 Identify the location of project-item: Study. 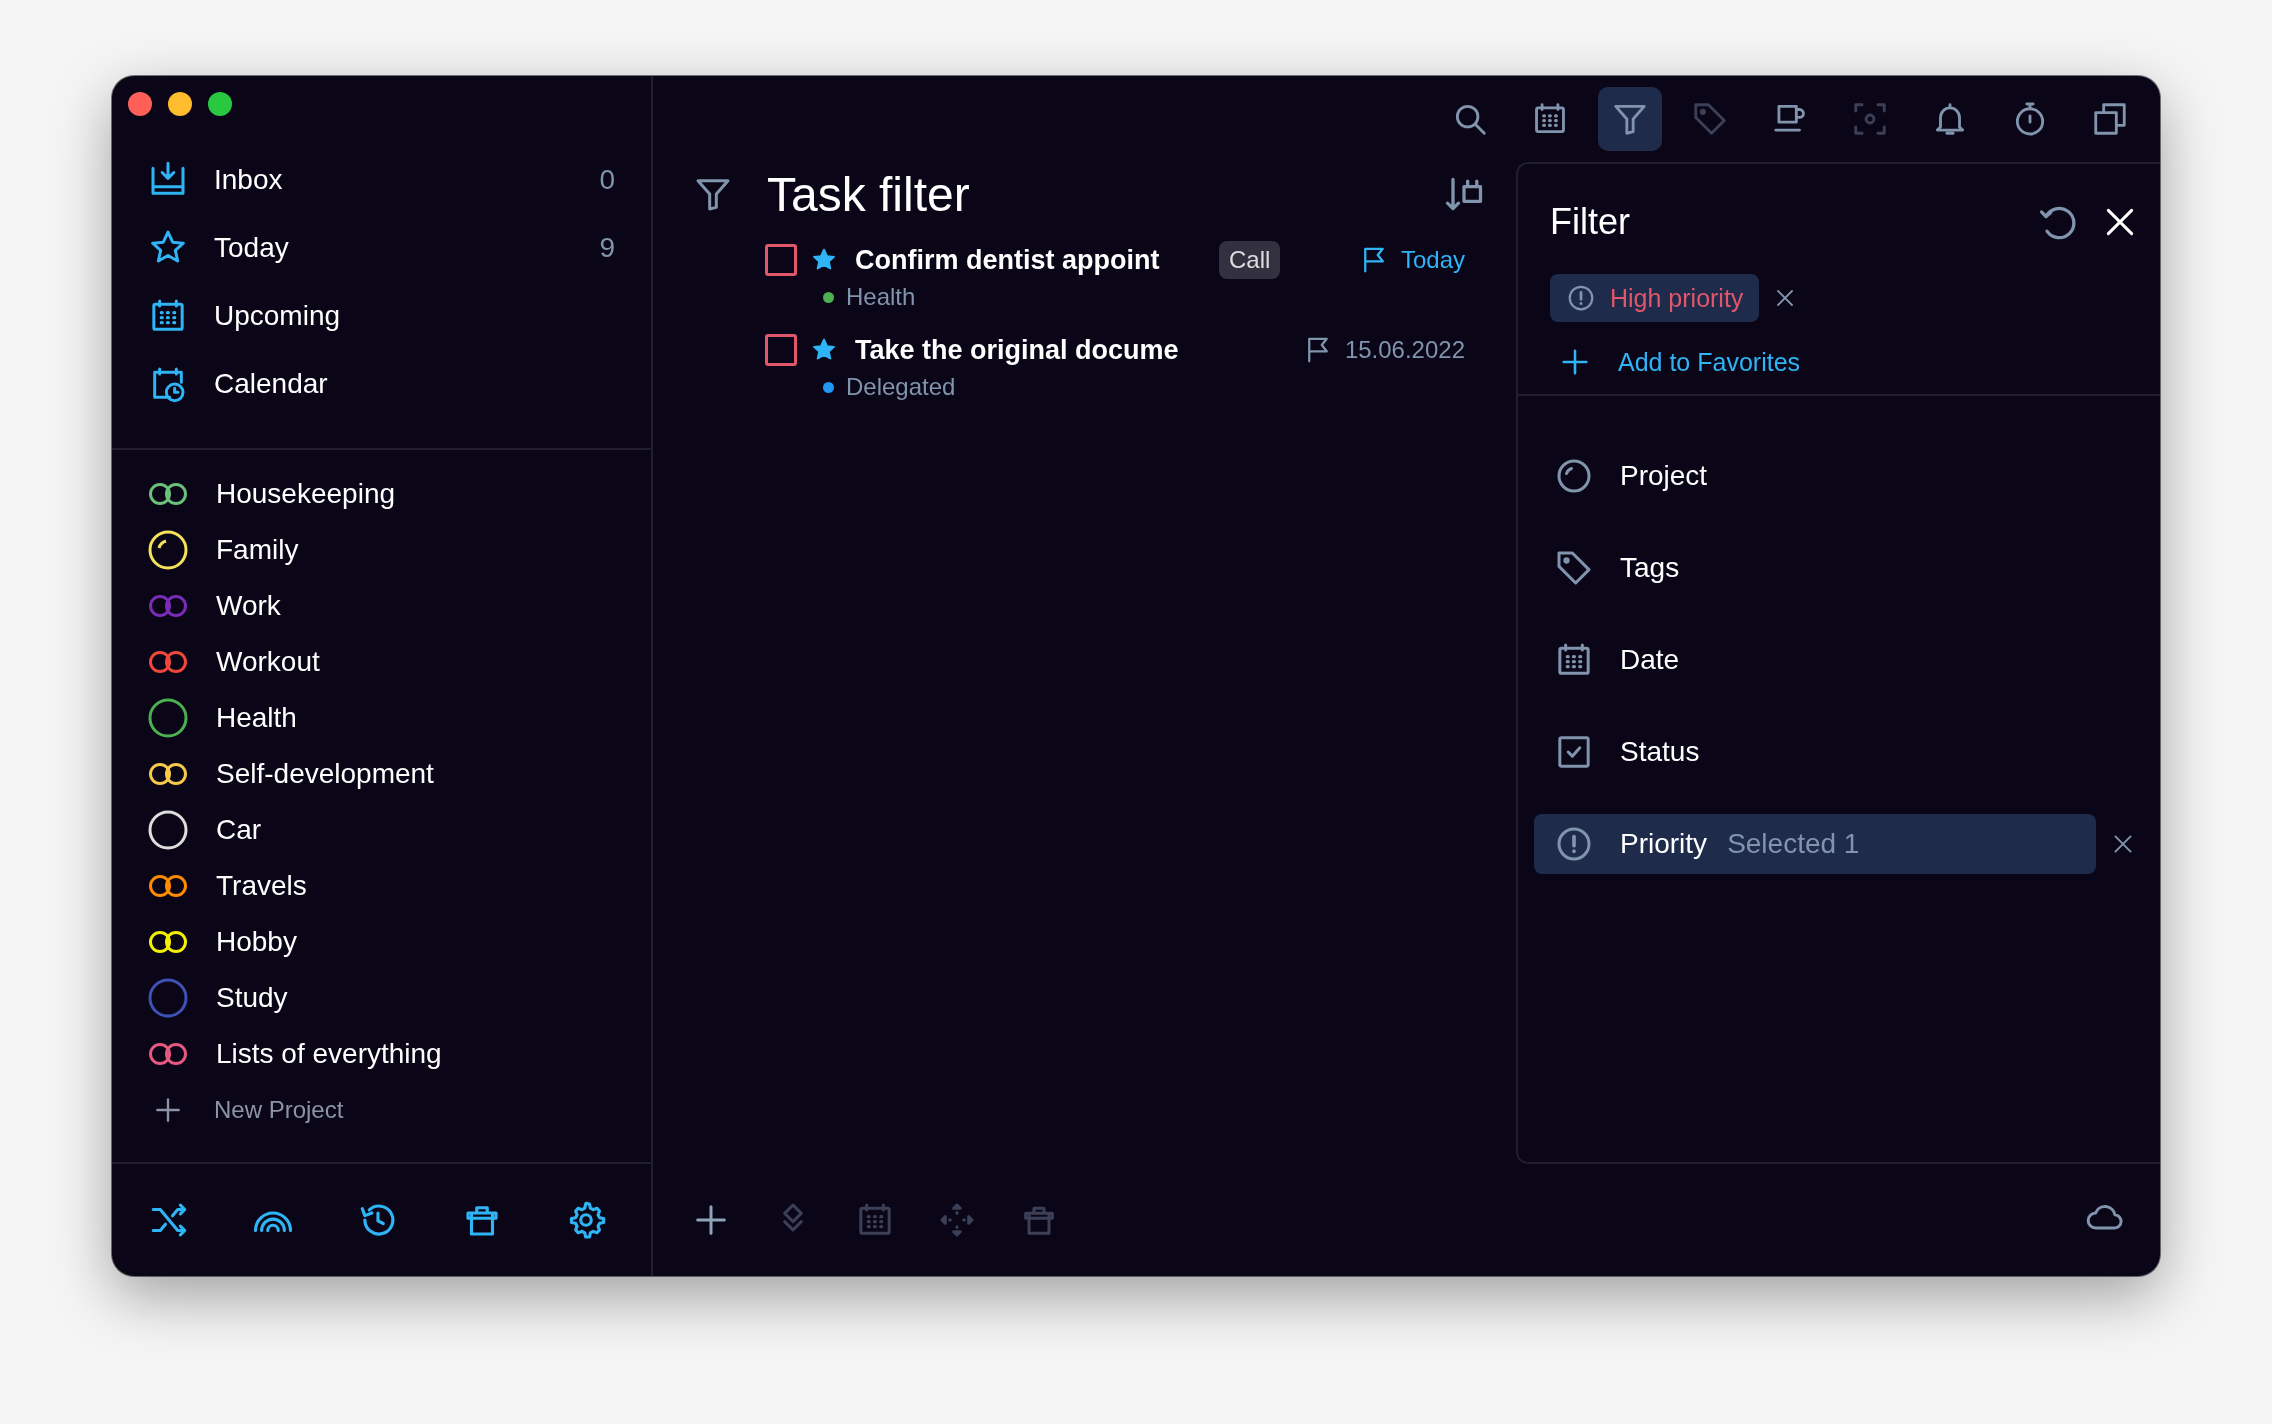
(381, 998).